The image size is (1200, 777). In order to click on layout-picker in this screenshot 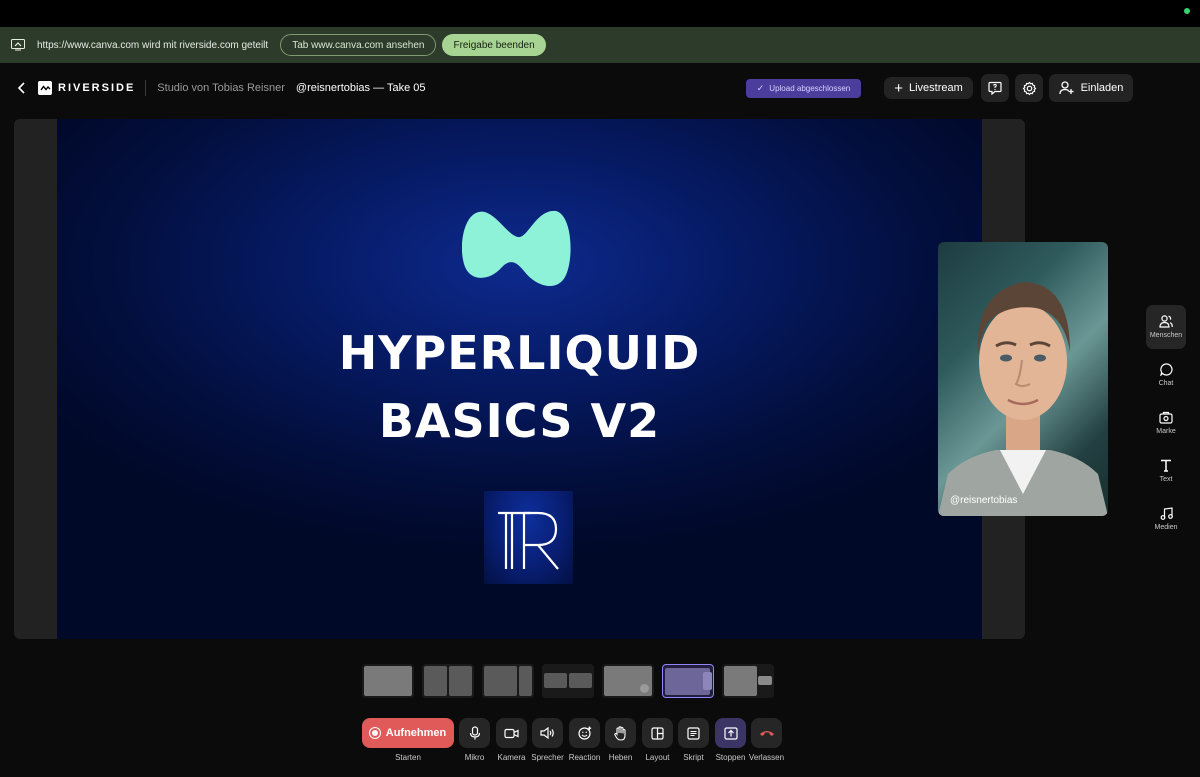, I will do `click(568, 682)`.